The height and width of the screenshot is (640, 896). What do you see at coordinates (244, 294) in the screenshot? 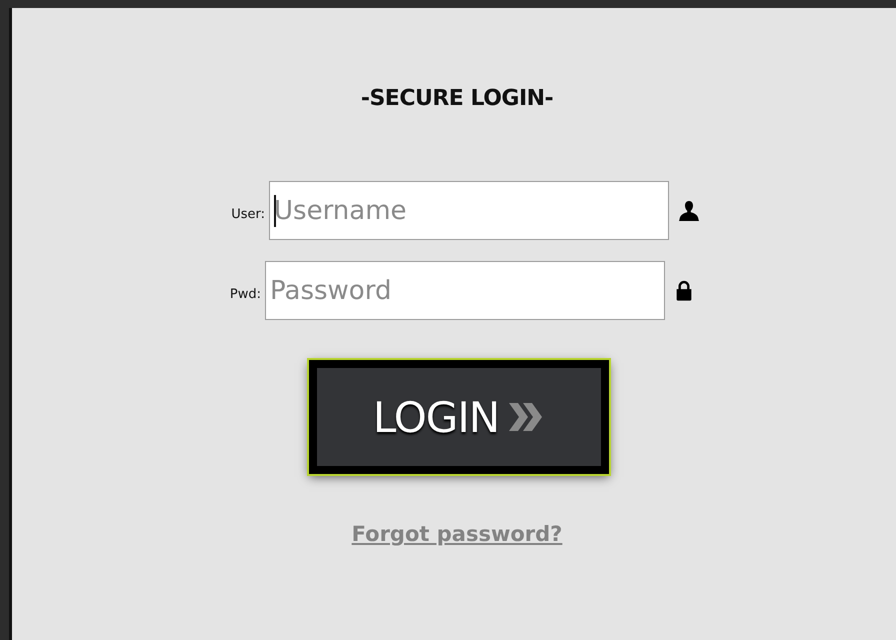
I see `field-label: Pwd:` at bounding box center [244, 294].